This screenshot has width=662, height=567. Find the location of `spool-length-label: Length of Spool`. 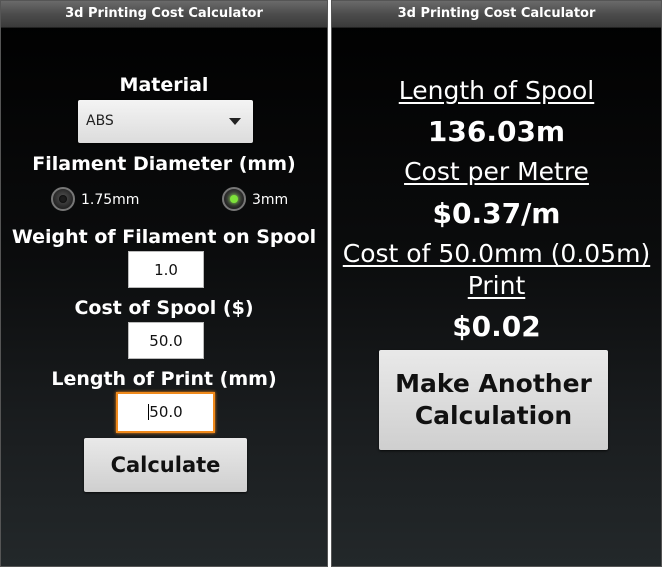

spool-length-label: Length of Spool is located at coordinates (496, 90).